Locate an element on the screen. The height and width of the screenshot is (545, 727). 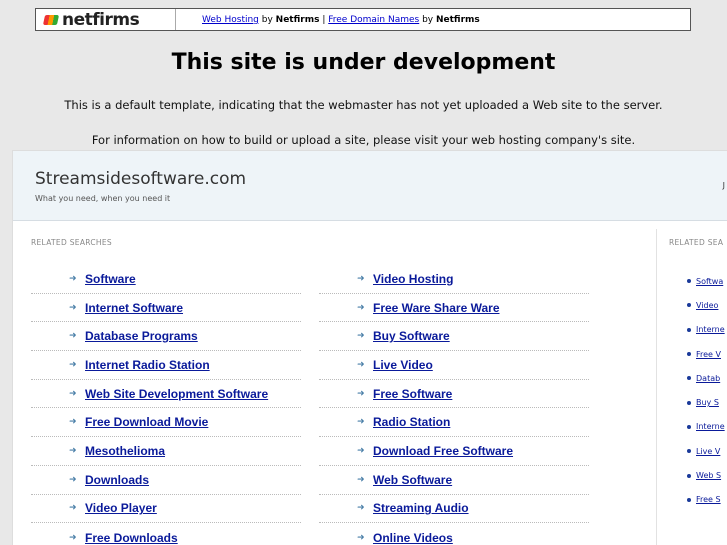
netfirms-logo: netfirms is located at coordinates (106, 19).